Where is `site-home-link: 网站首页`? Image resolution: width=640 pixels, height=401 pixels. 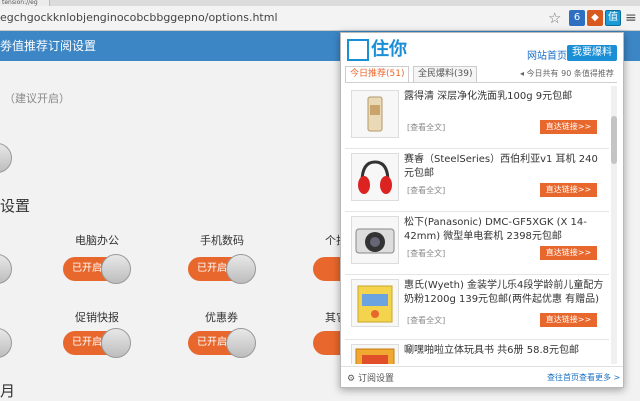
site-home-link: 网站首页 is located at coordinates (547, 54).